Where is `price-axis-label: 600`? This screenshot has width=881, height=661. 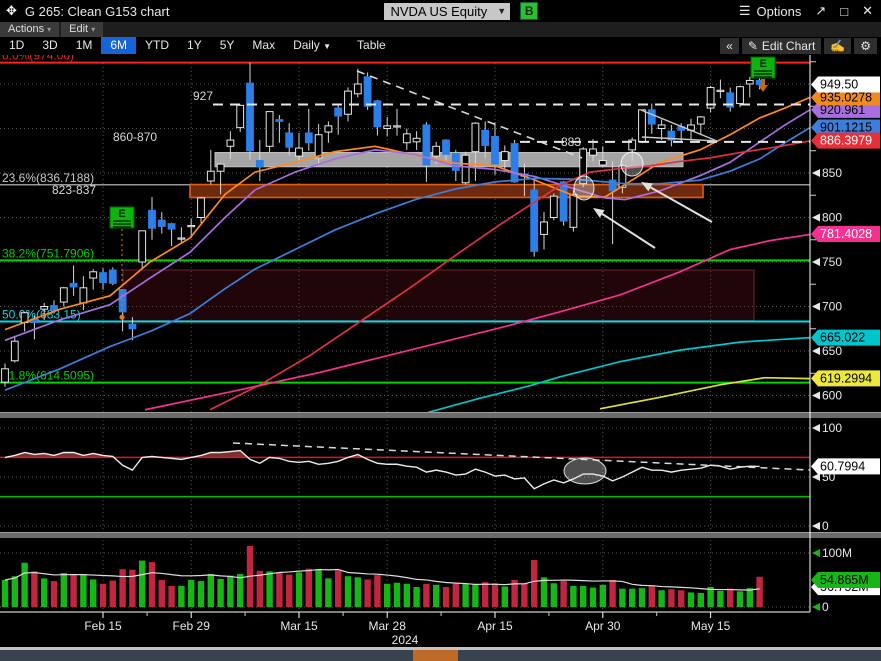 price-axis-label: 600 is located at coordinates (832, 396).